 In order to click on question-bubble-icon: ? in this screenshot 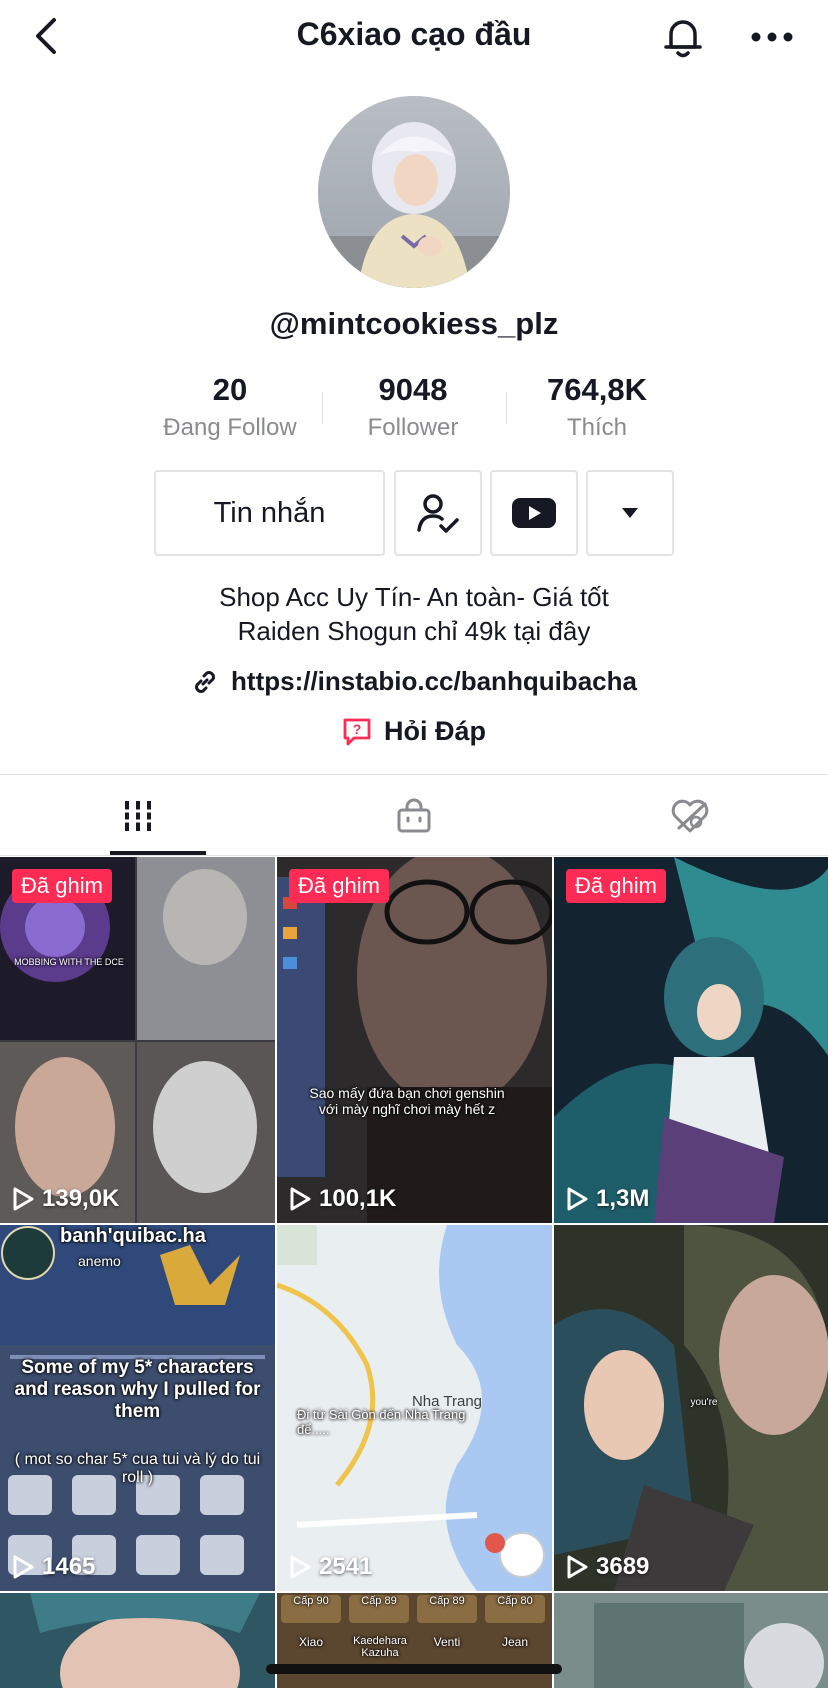, I will do `click(357, 731)`.